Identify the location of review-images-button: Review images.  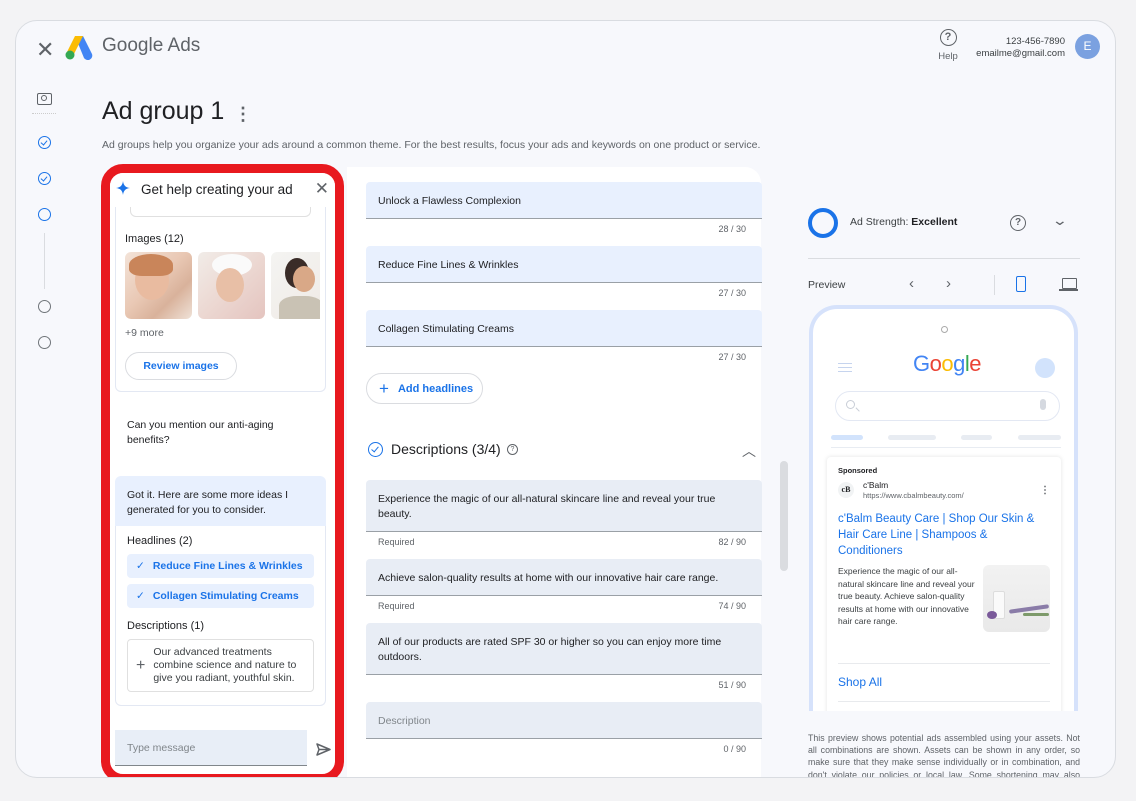
(181, 366).